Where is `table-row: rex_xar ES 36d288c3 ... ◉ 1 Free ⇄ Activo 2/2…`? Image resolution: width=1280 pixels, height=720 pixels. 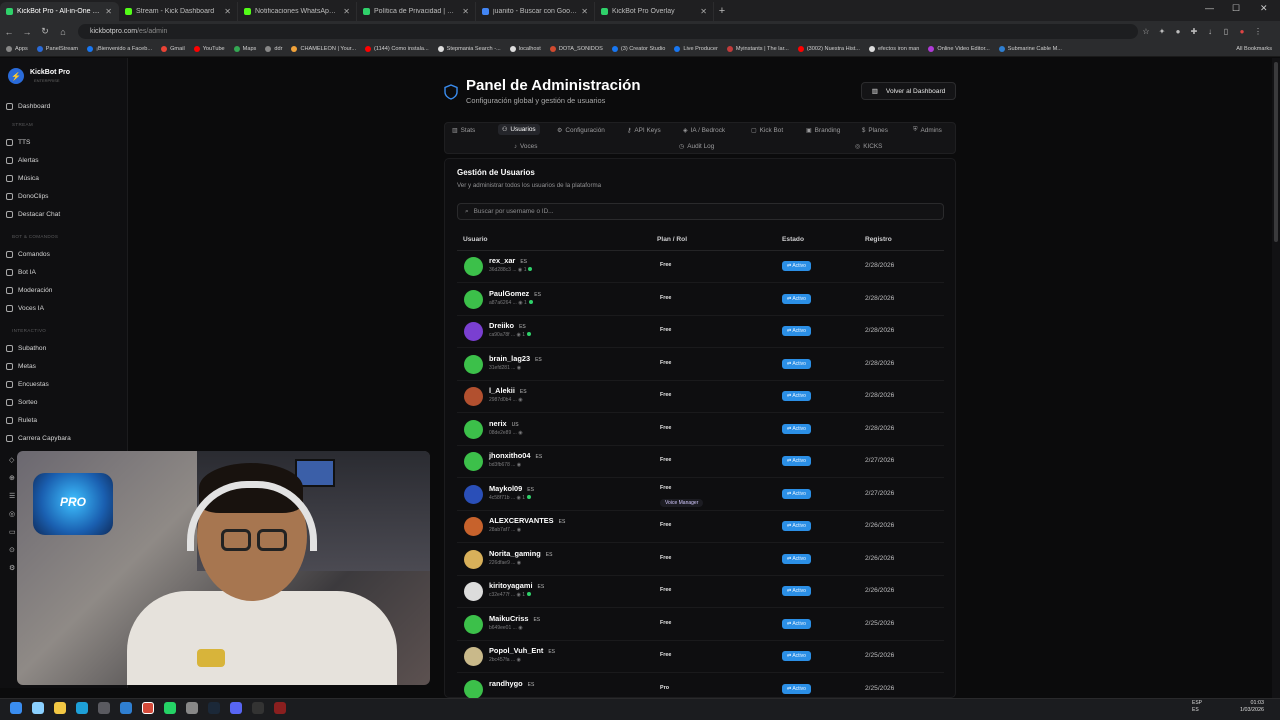 table-row: rex_xar ES 36d288c3 ... ◉ 1 Free ⇄ Activo 2/2… is located at coordinates (700, 267).